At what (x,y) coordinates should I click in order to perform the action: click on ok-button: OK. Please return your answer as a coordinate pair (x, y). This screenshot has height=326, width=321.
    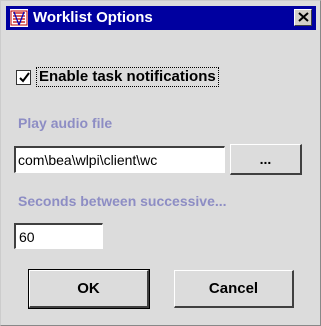
    Looking at the image, I should click on (89, 289).